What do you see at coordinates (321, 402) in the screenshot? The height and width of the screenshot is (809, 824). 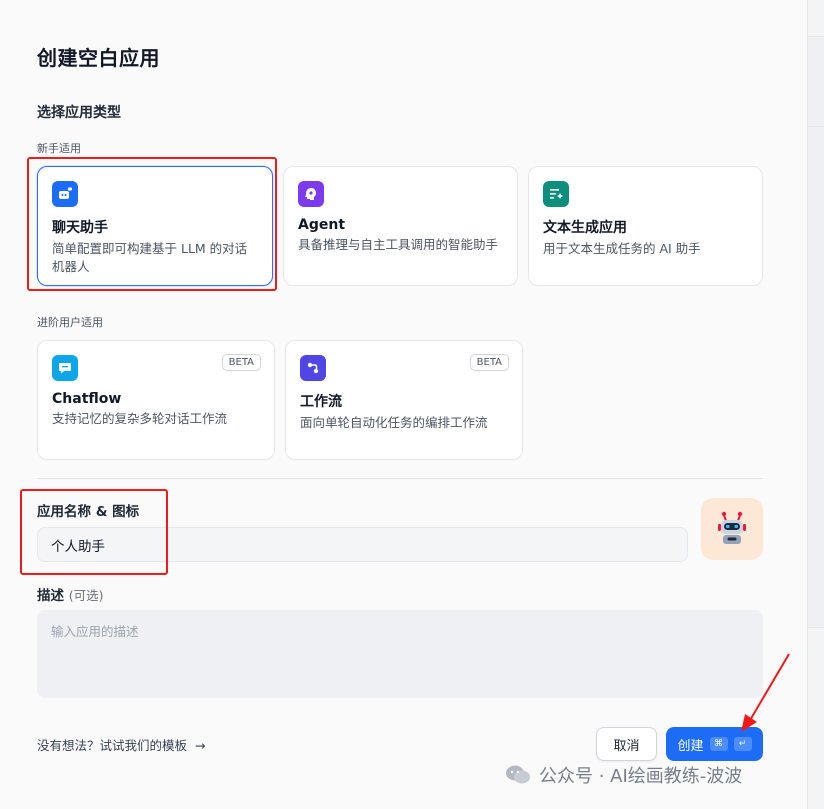 I see `card-title: 工作流` at bounding box center [321, 402].